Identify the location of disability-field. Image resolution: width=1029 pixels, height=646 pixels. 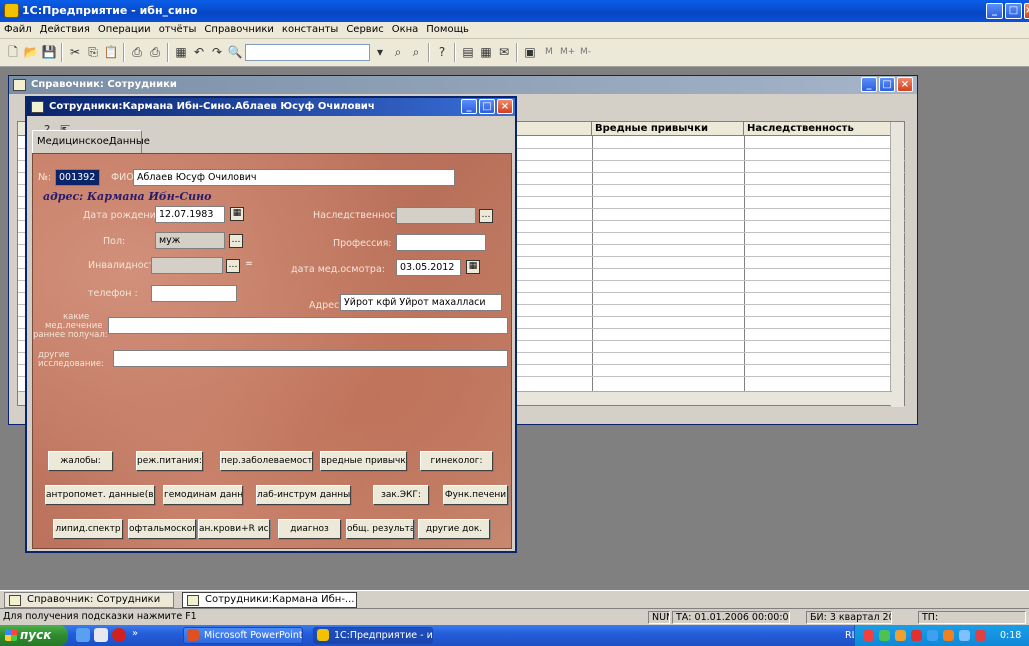
(187, 265).